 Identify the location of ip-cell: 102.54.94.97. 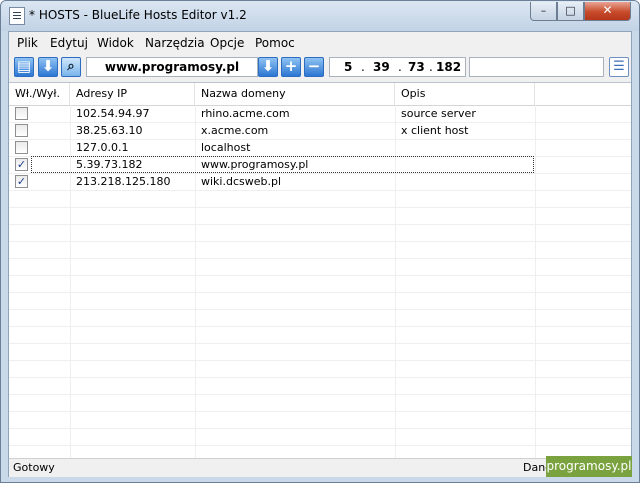
(113, 113).